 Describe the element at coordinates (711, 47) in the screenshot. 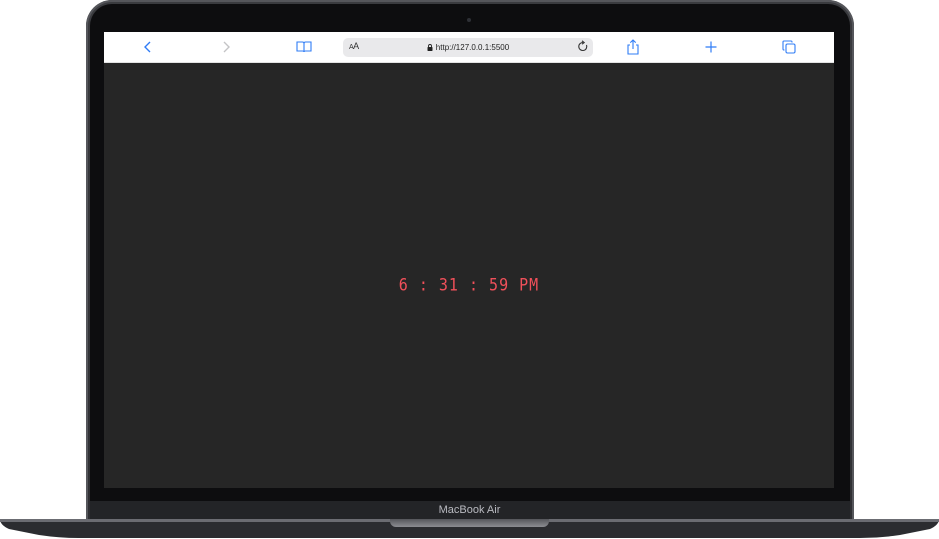

I see `plus-icon` at that location.